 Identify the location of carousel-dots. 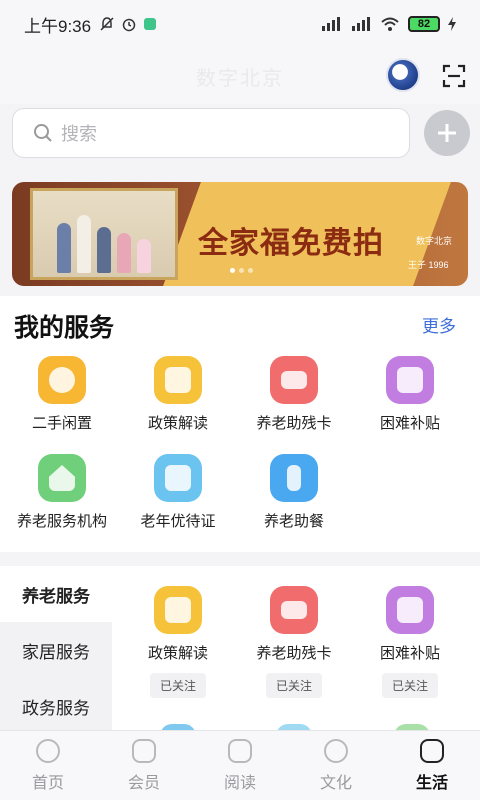
(241, 270).